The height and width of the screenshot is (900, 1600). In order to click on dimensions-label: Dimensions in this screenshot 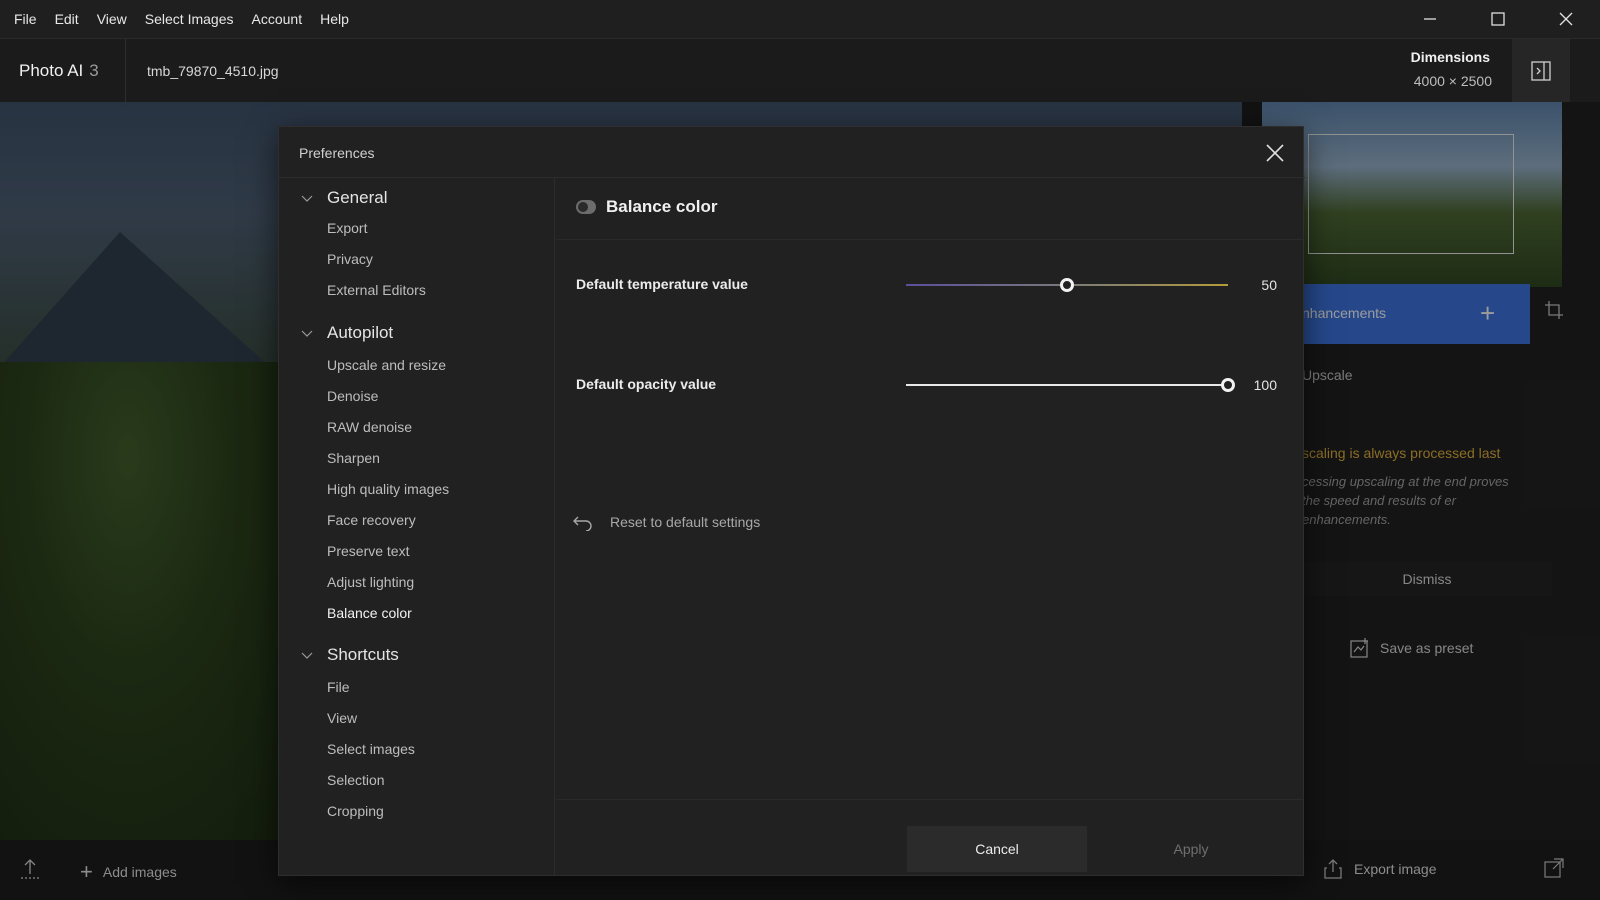, I will do `click(1450, 57)`.